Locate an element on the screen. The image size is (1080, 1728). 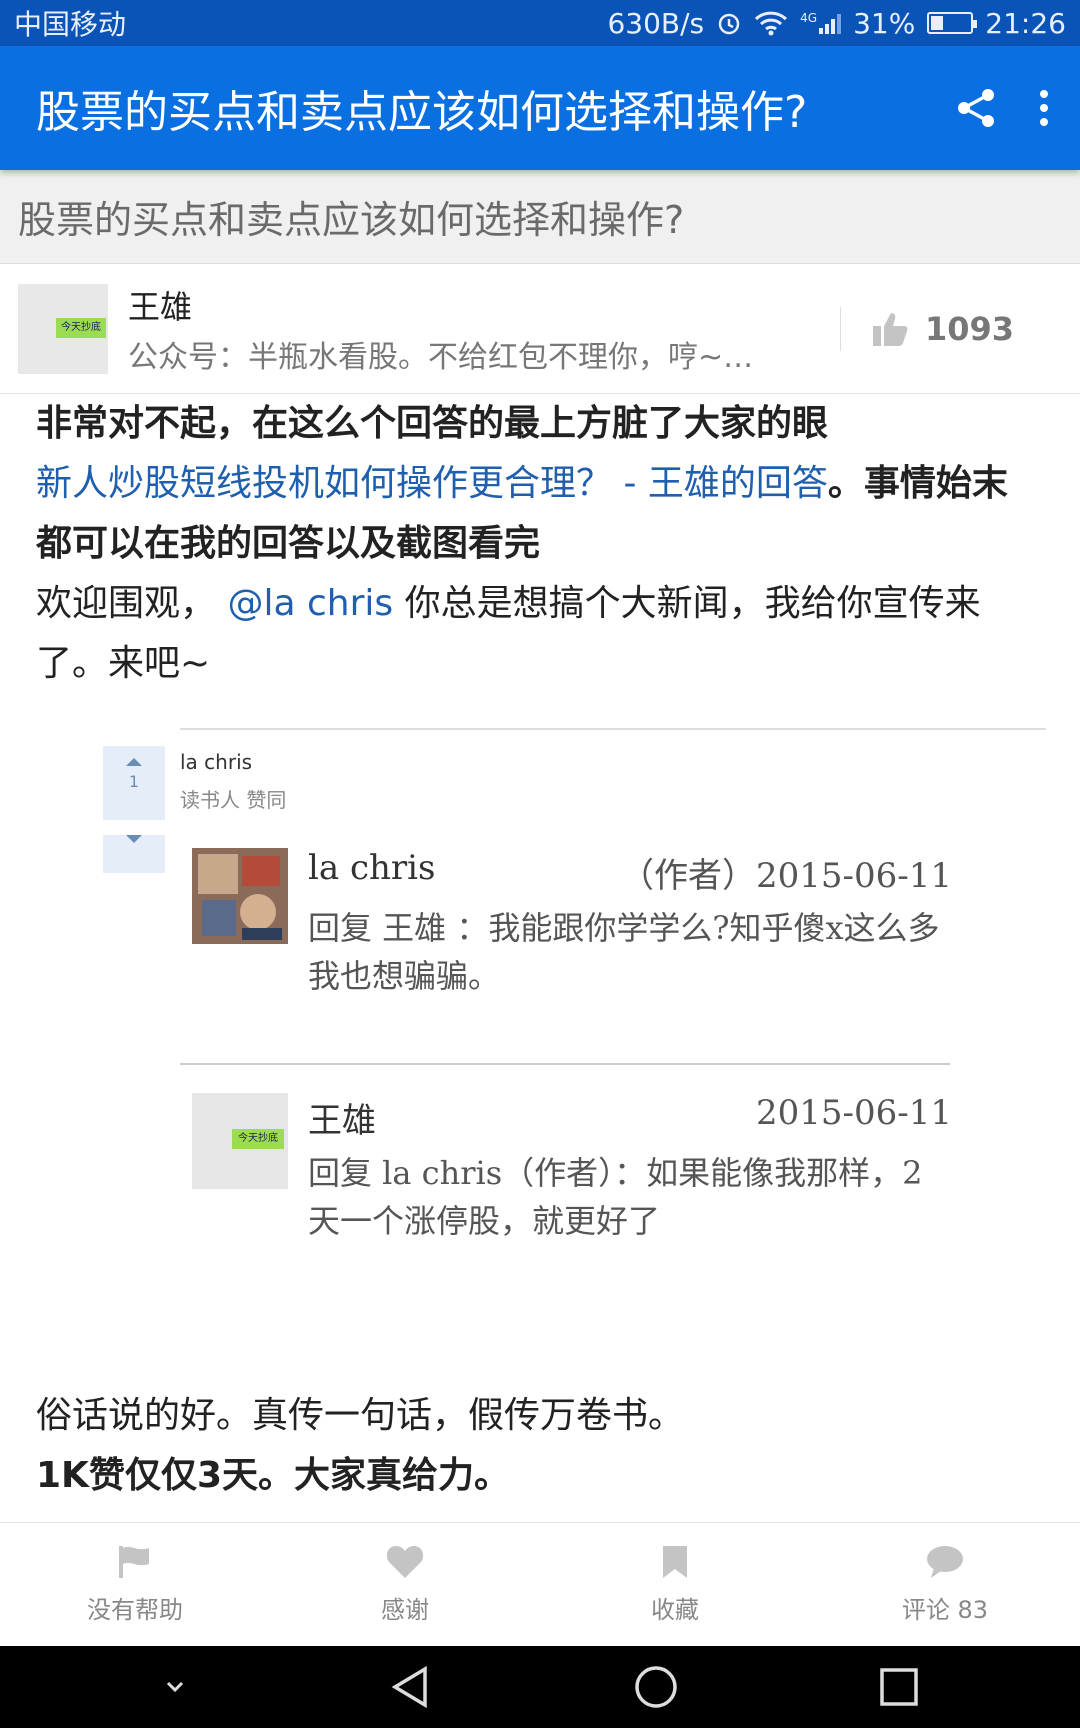
comment-date: 2015-06-11 is located at coordinates (853, 1113).